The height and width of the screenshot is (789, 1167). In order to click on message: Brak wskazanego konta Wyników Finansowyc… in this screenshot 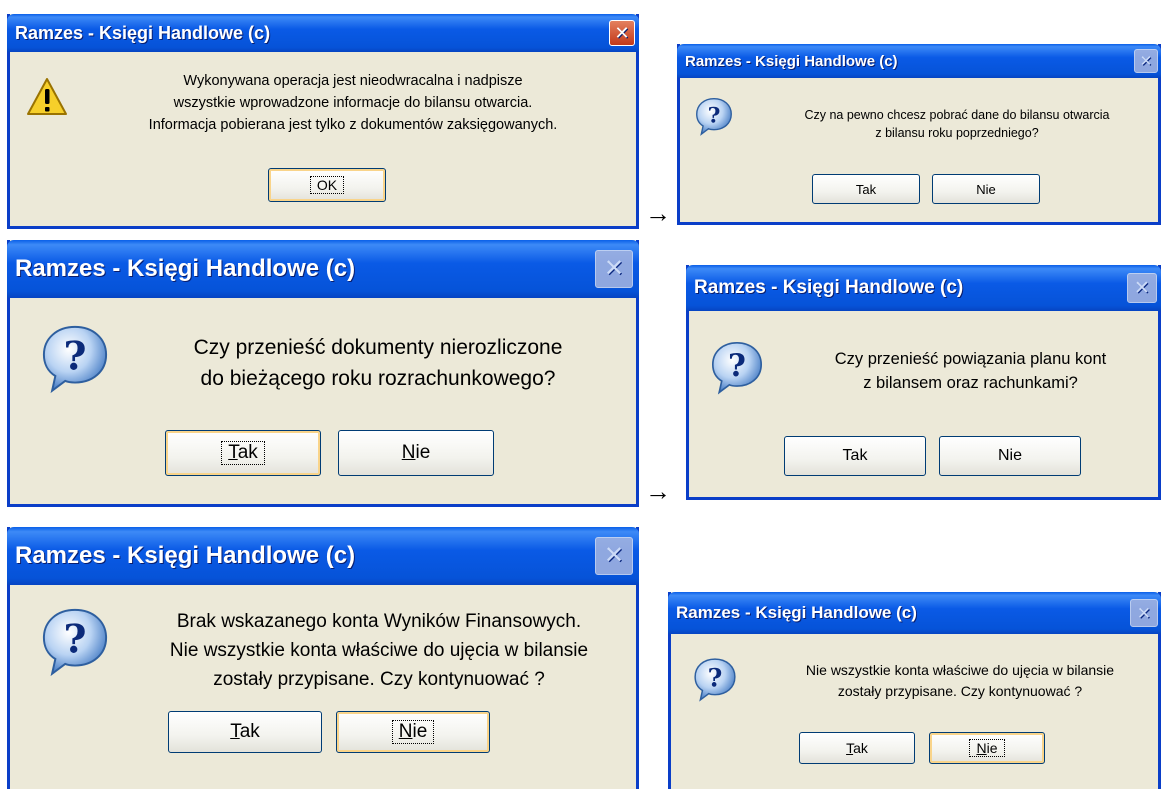, I will do `click(379, 650)`.